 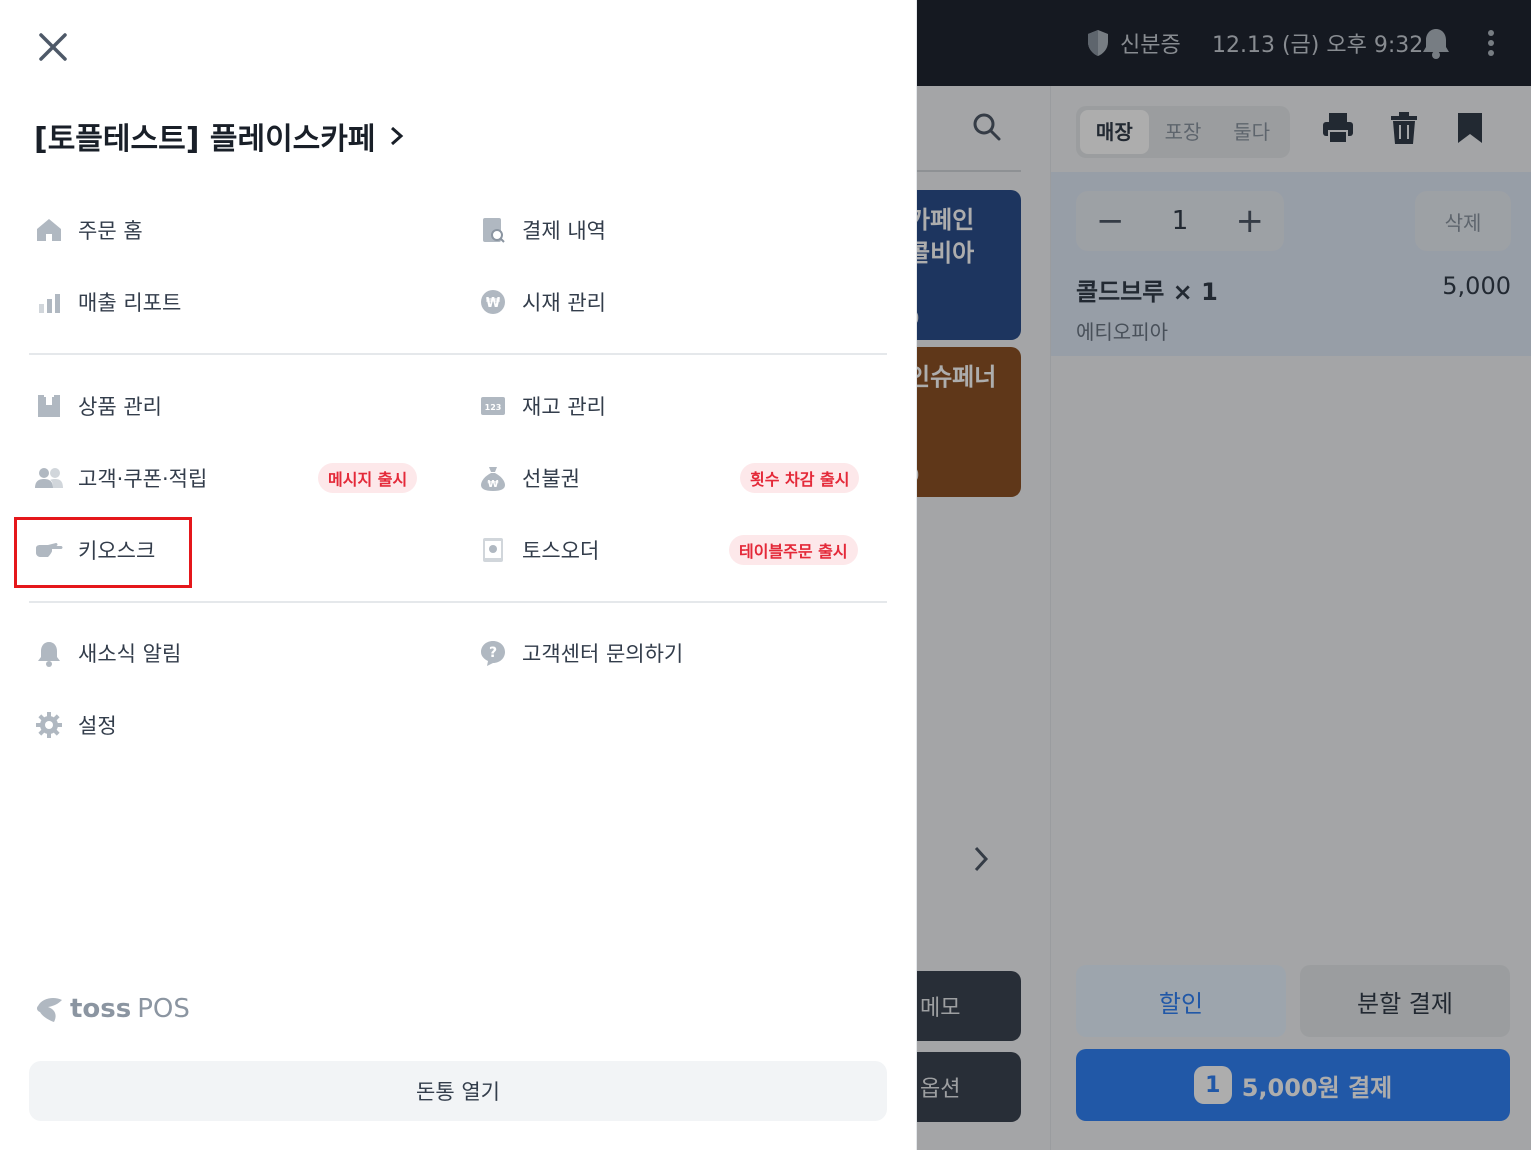 I want to click on menu-customer-coupon: 고객·쿠폰·적립, so click(x=120, y=478).